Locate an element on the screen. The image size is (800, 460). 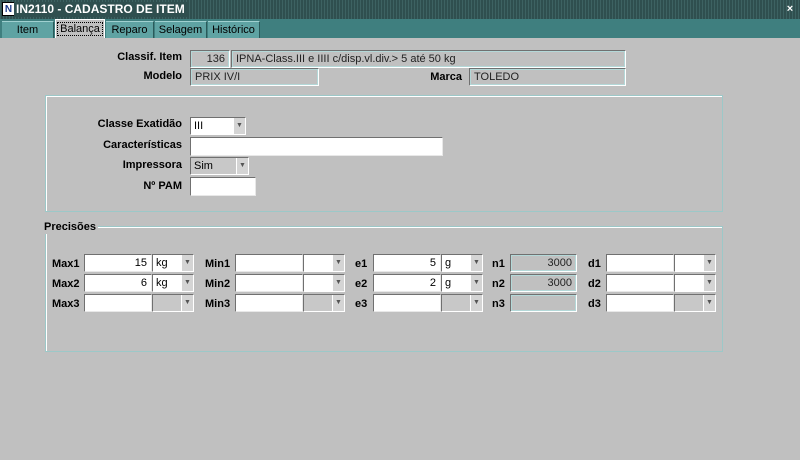
max1-label: Max1 is located at coordinates (66, 264).